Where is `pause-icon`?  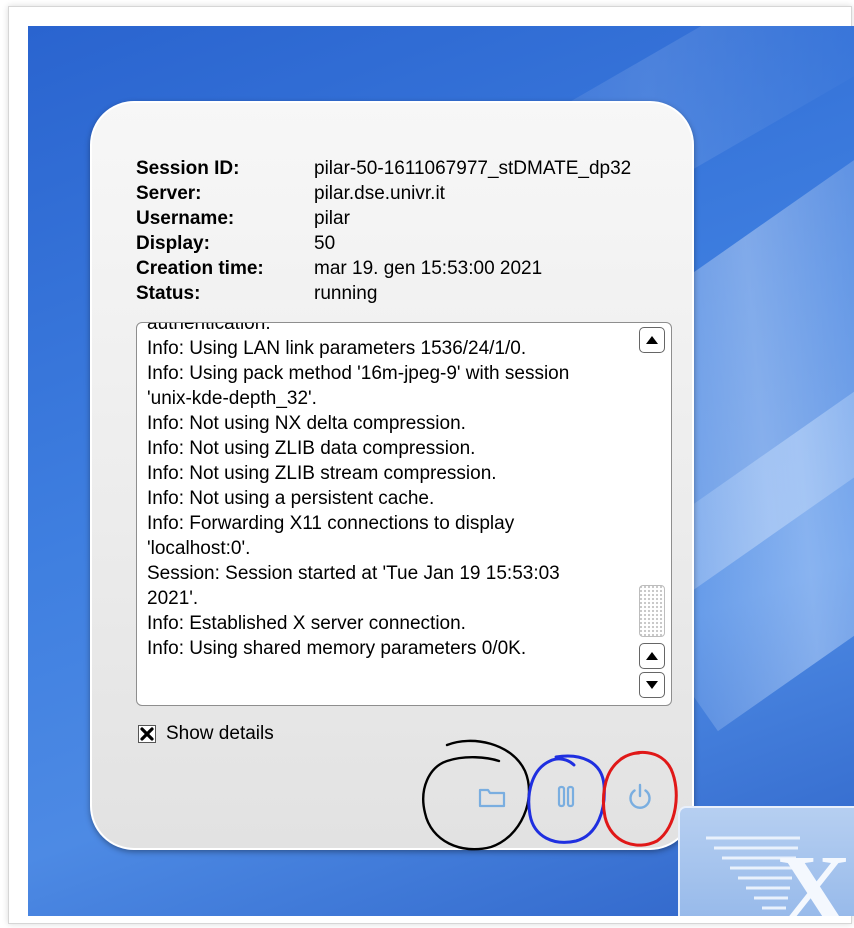 pause-icon is located at coordinates (566, 796).